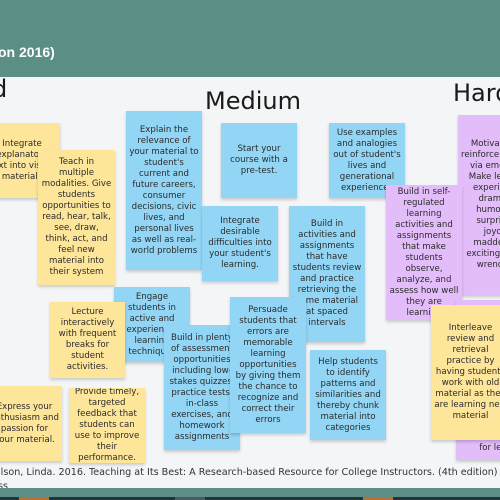 The width and height of the screenshot is (500, 500). I want to click on column-heading-hard: Hard, so click(476, 93).